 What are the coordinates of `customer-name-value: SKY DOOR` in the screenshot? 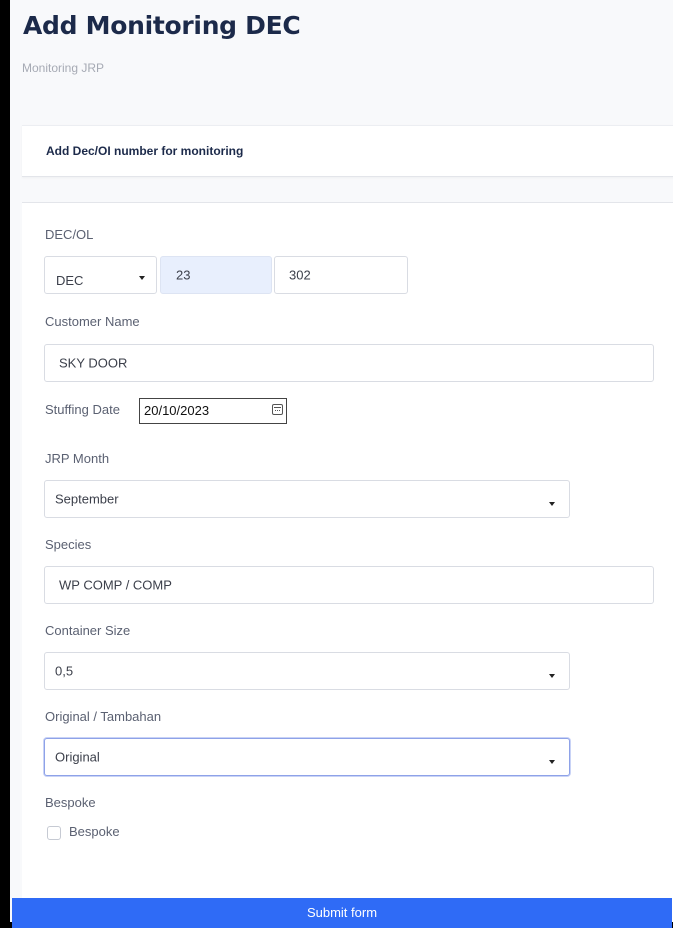 It's located at (93, 363).